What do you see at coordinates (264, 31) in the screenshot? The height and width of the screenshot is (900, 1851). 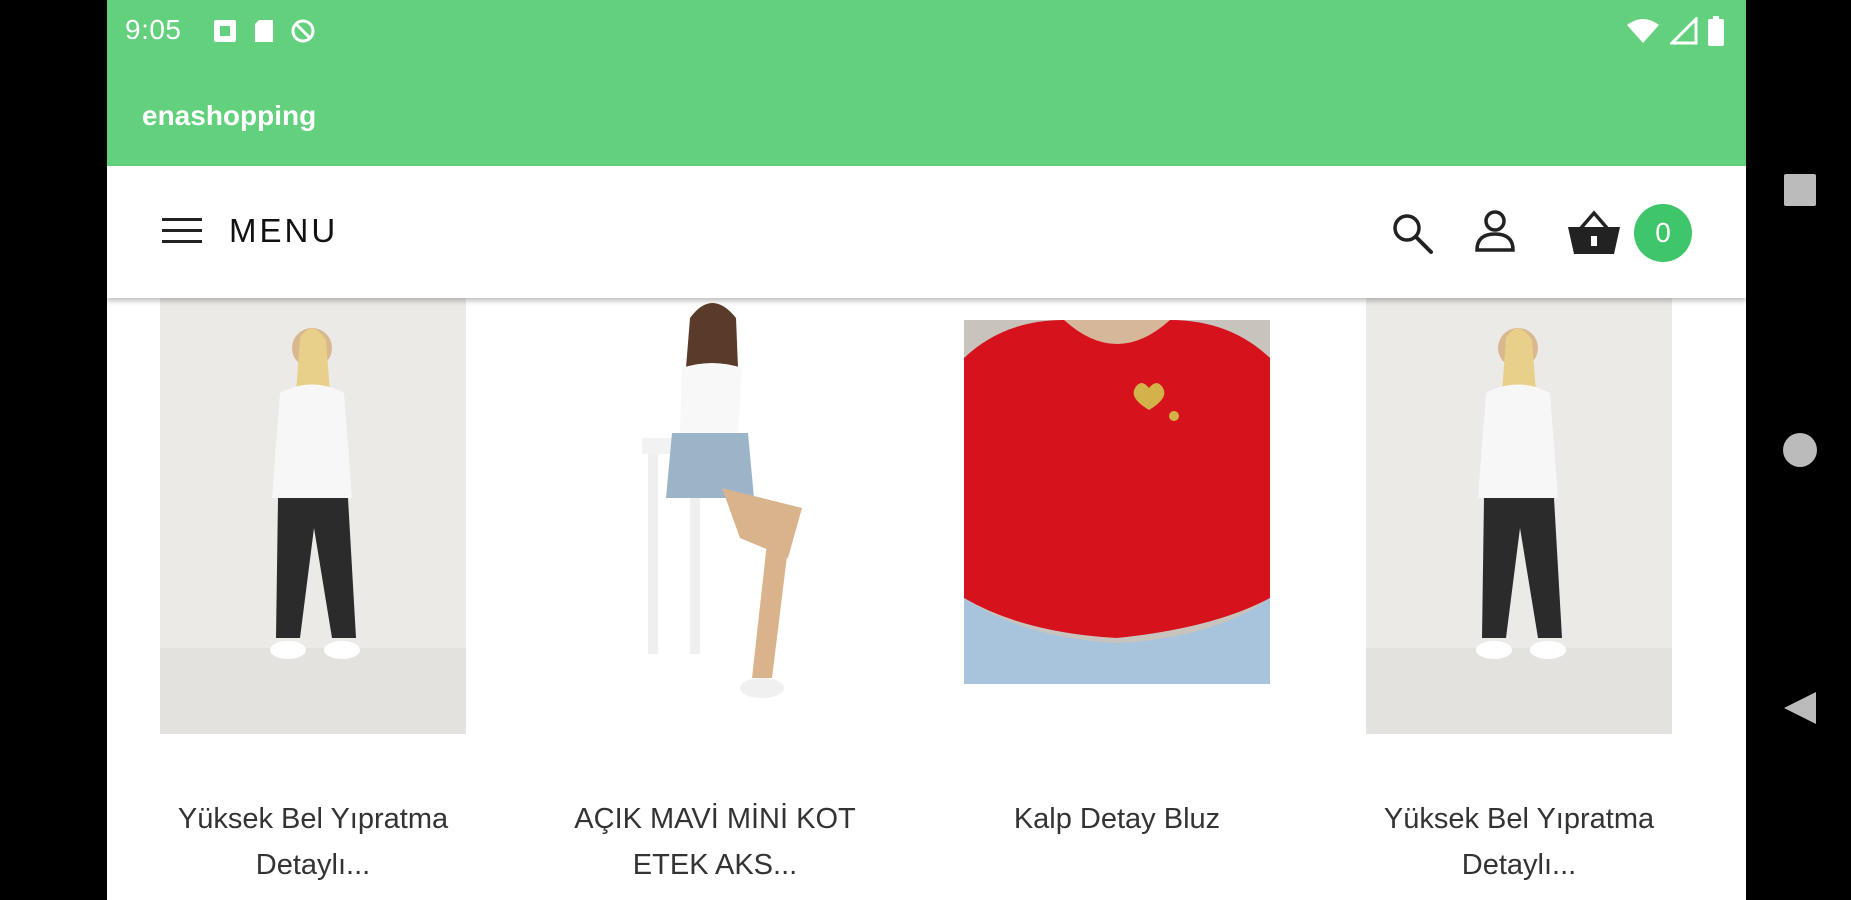 I see `sd-card-icon` at bounding box center [264, 31].